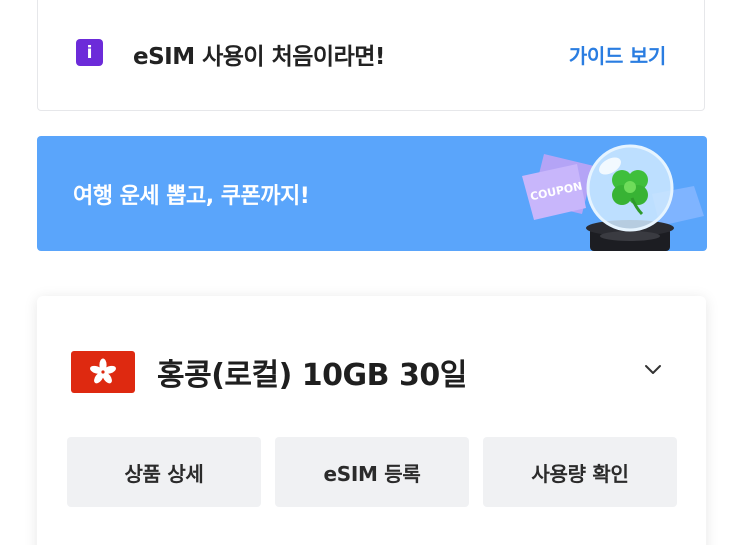 Image resolution: width=743 pixels, height=545 pixels. I want to click on usage-check-button: 사용량 확인, so click(580, 472).